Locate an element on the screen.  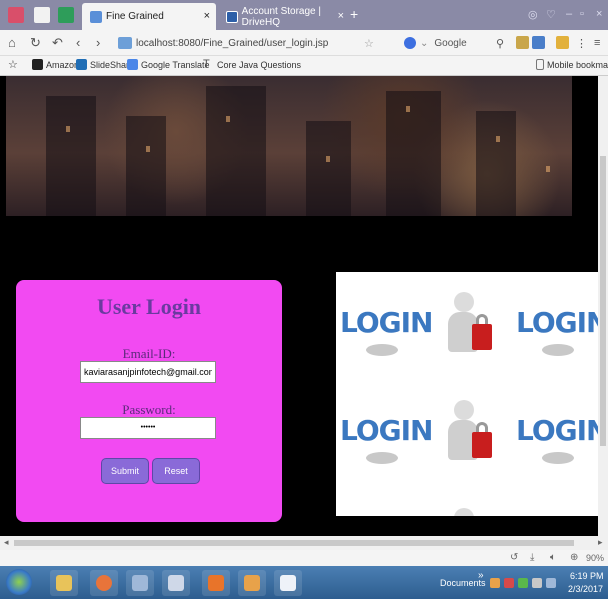
more-icon: ⋮ is located at coordinates (581, 43).